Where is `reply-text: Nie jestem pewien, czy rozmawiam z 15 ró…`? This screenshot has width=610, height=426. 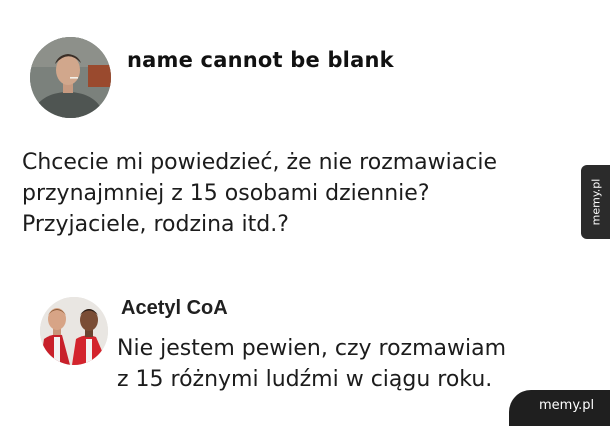
reply-text: Nie jestem pewien, czy rozmawiam z 15 ró… is located at coordinates (352, 364).